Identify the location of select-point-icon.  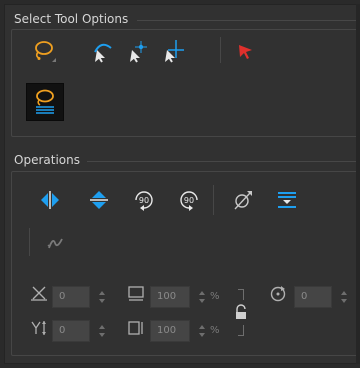
(138, 52).